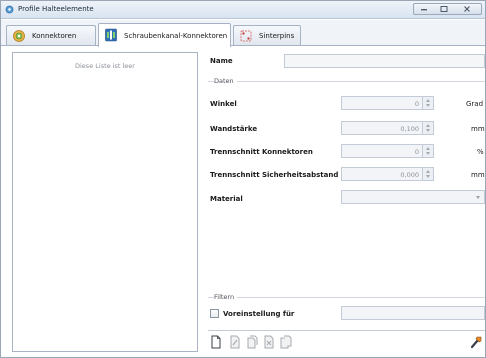 This screenshot has width=486, height=358. I want to click on close-icon, so click(467, 9).